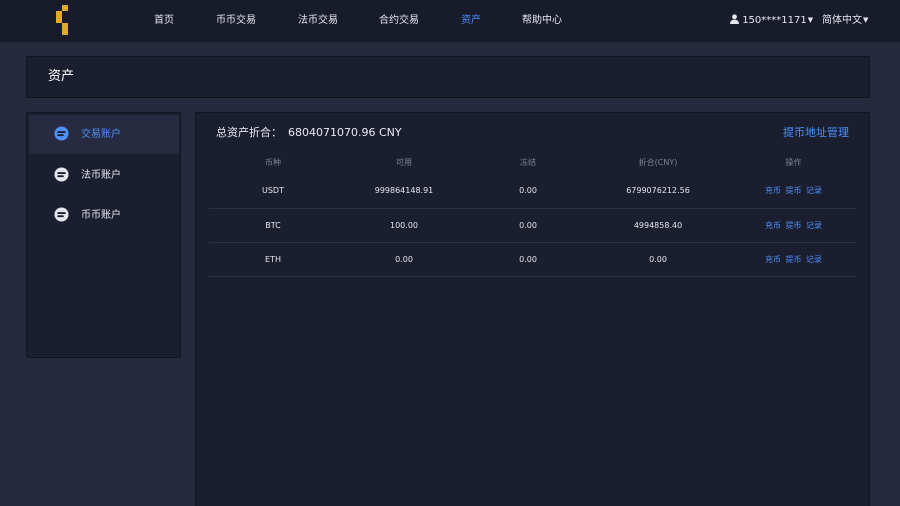  I want to click on cell-available: 100.00, so click(404, 225).